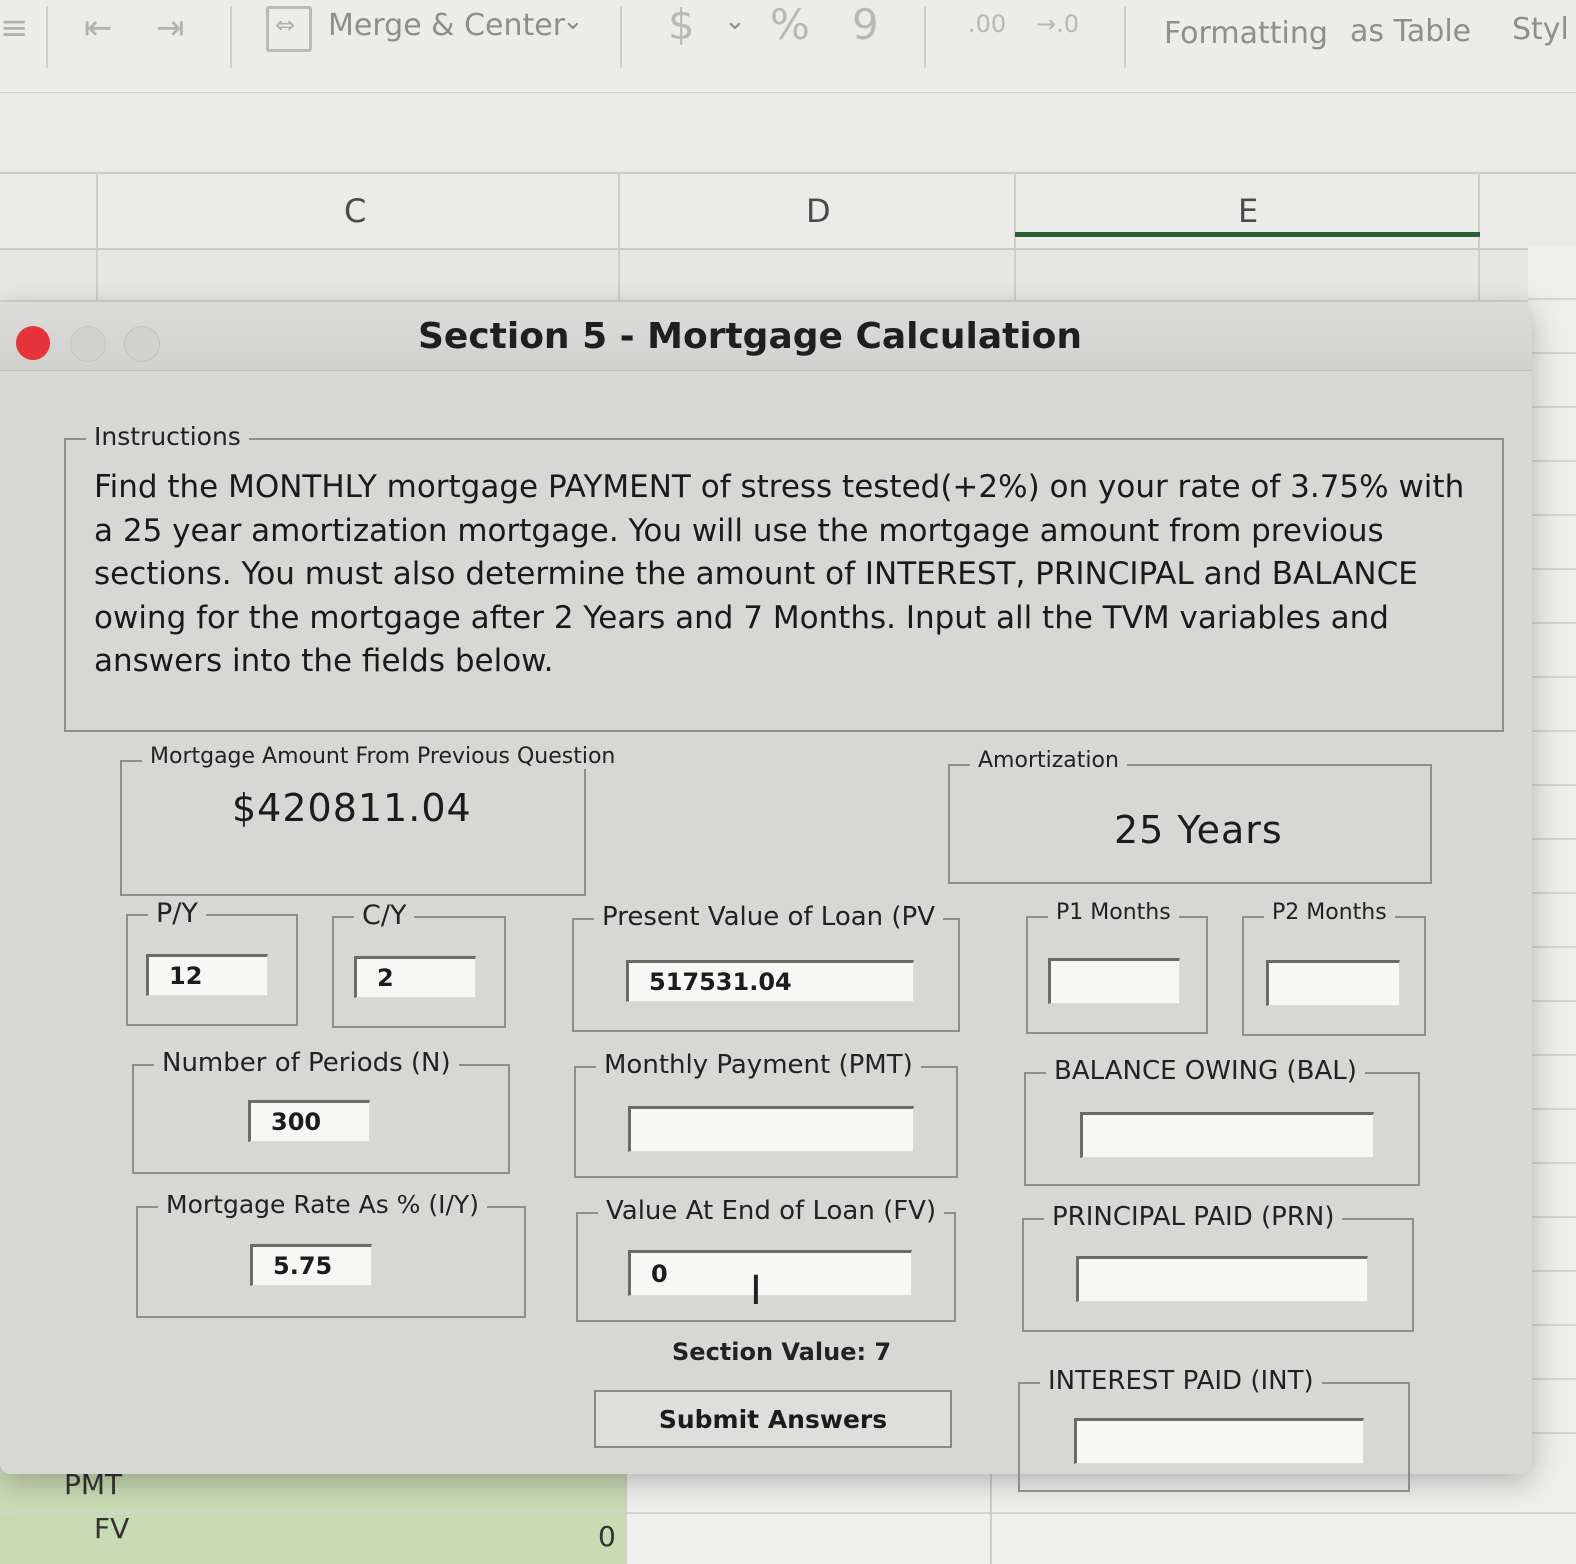 This screenshot has width=1576, height=1564. Describe the element at coordinates (1205, 1071) in the screenshot. I see `balance-owing-legend: BALANCE OWING (BAL)` at that location.